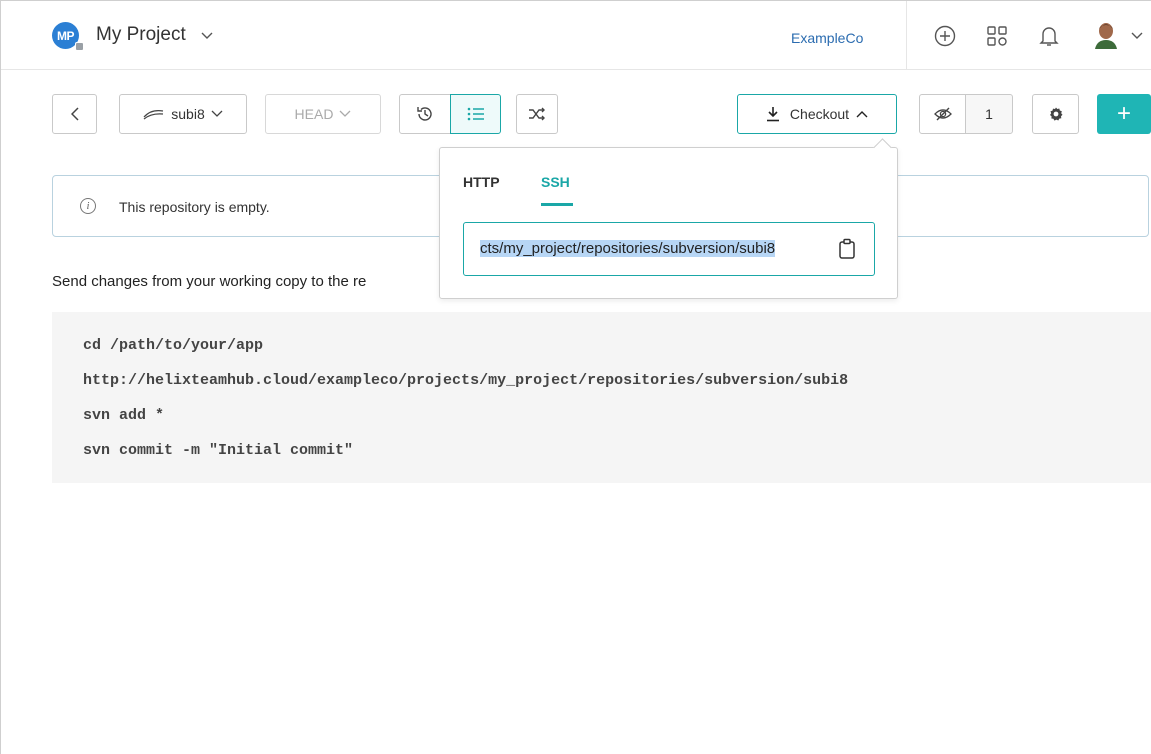 The width and height of the screenshot is (1151, 754). I want to click on head-selector: HEAD, so click(323, 114).